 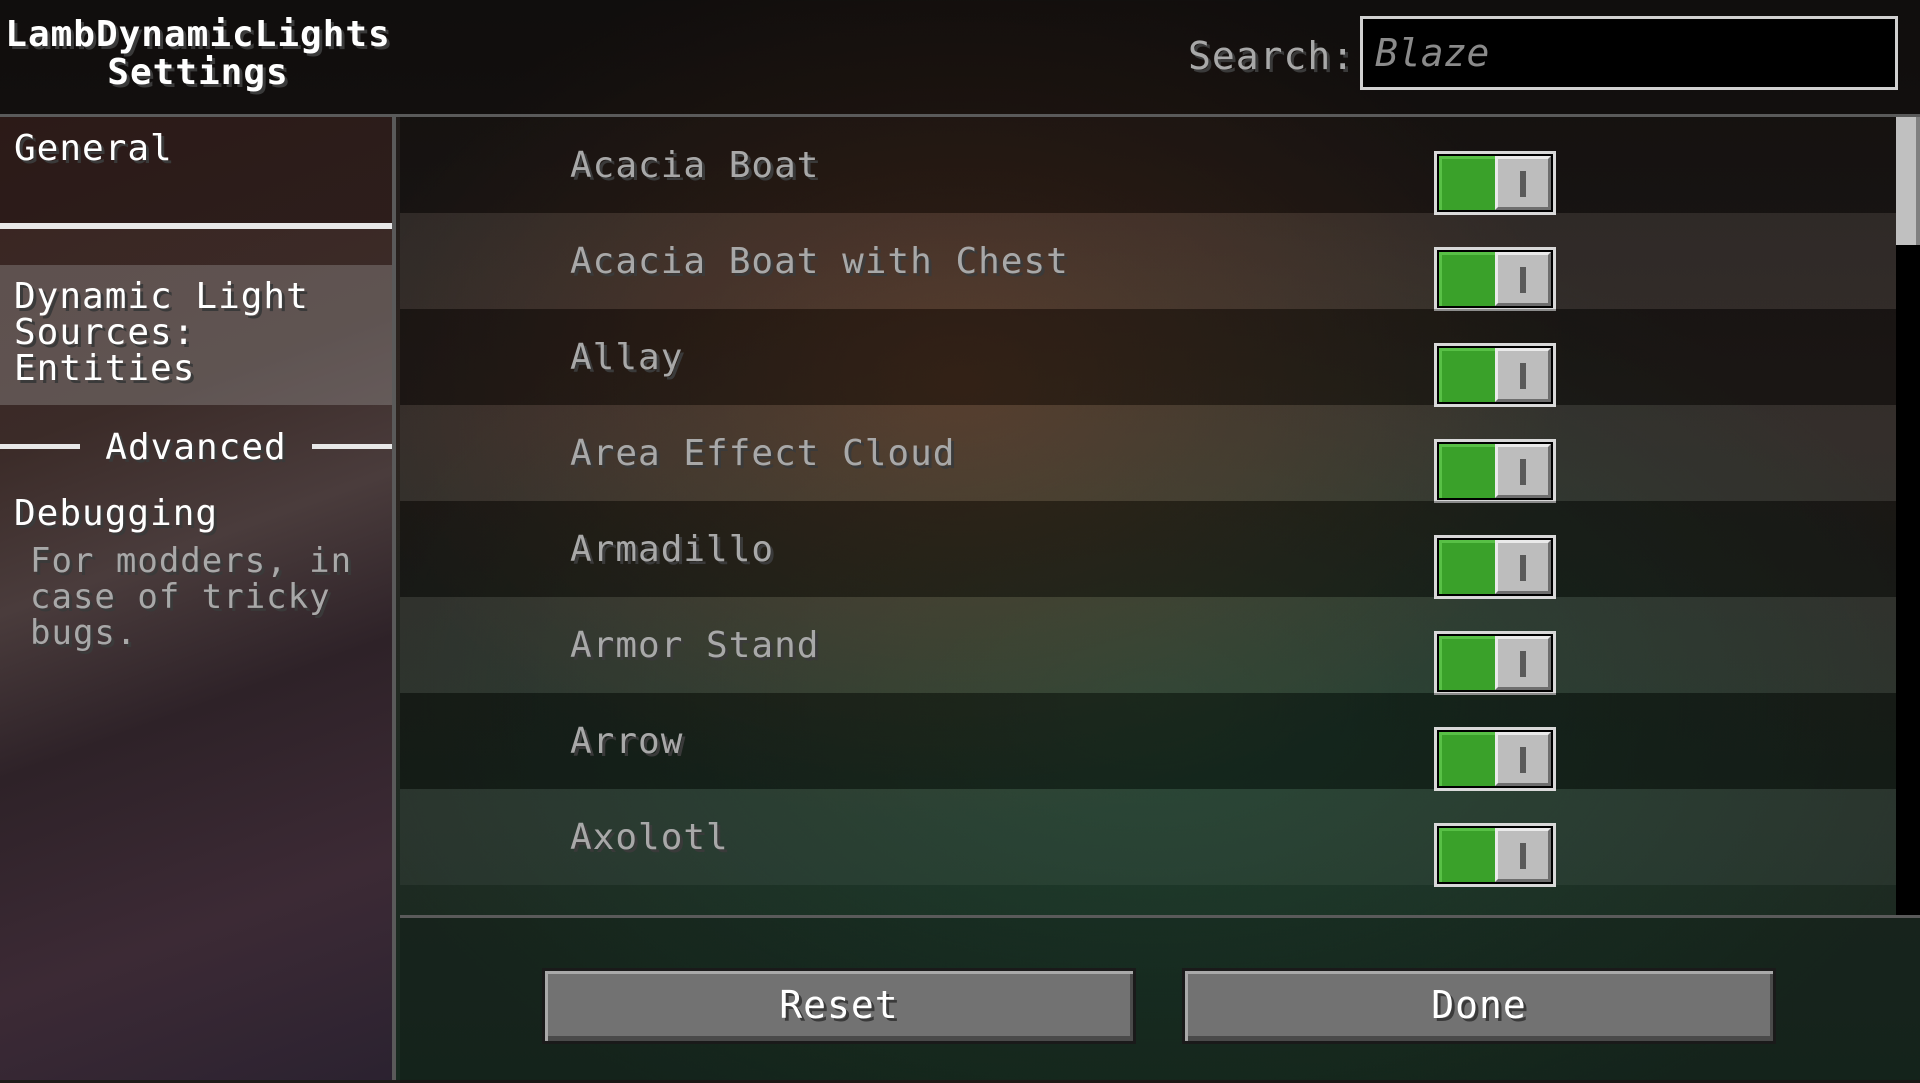 I want to click on list-scrollbar, so click(x=1908, y=516).